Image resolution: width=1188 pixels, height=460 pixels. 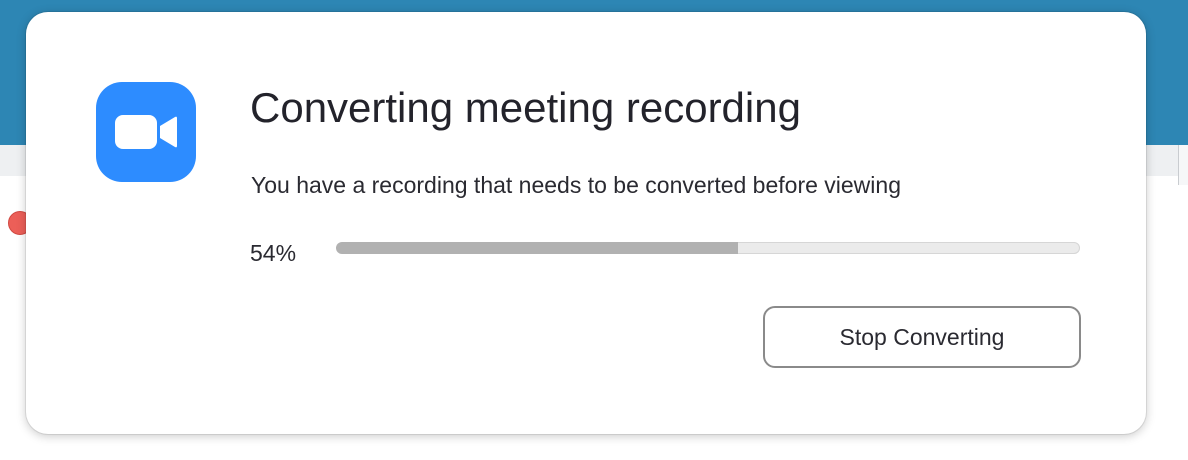 I want to click on stop-converting-button: Stop Converting, so click(x=922, y=337).